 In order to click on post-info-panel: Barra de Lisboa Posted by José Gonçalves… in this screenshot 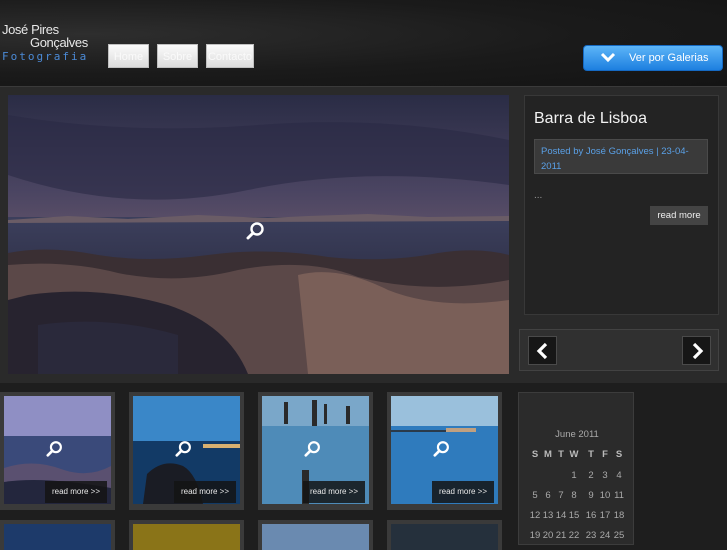, I will do `click(621, 205)`.